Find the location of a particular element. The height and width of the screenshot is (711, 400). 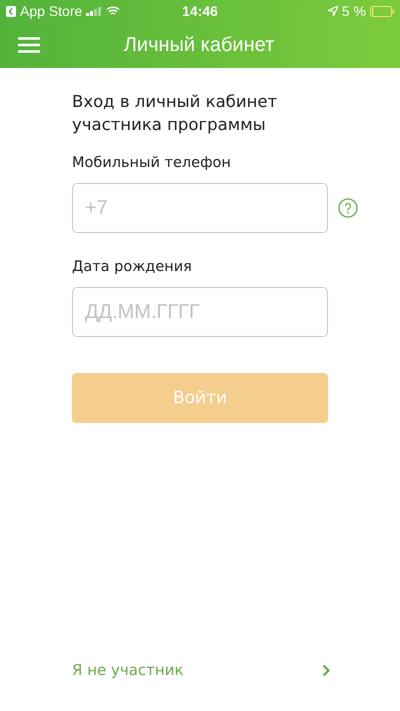

menu-button is located at coordinates (29, 45).